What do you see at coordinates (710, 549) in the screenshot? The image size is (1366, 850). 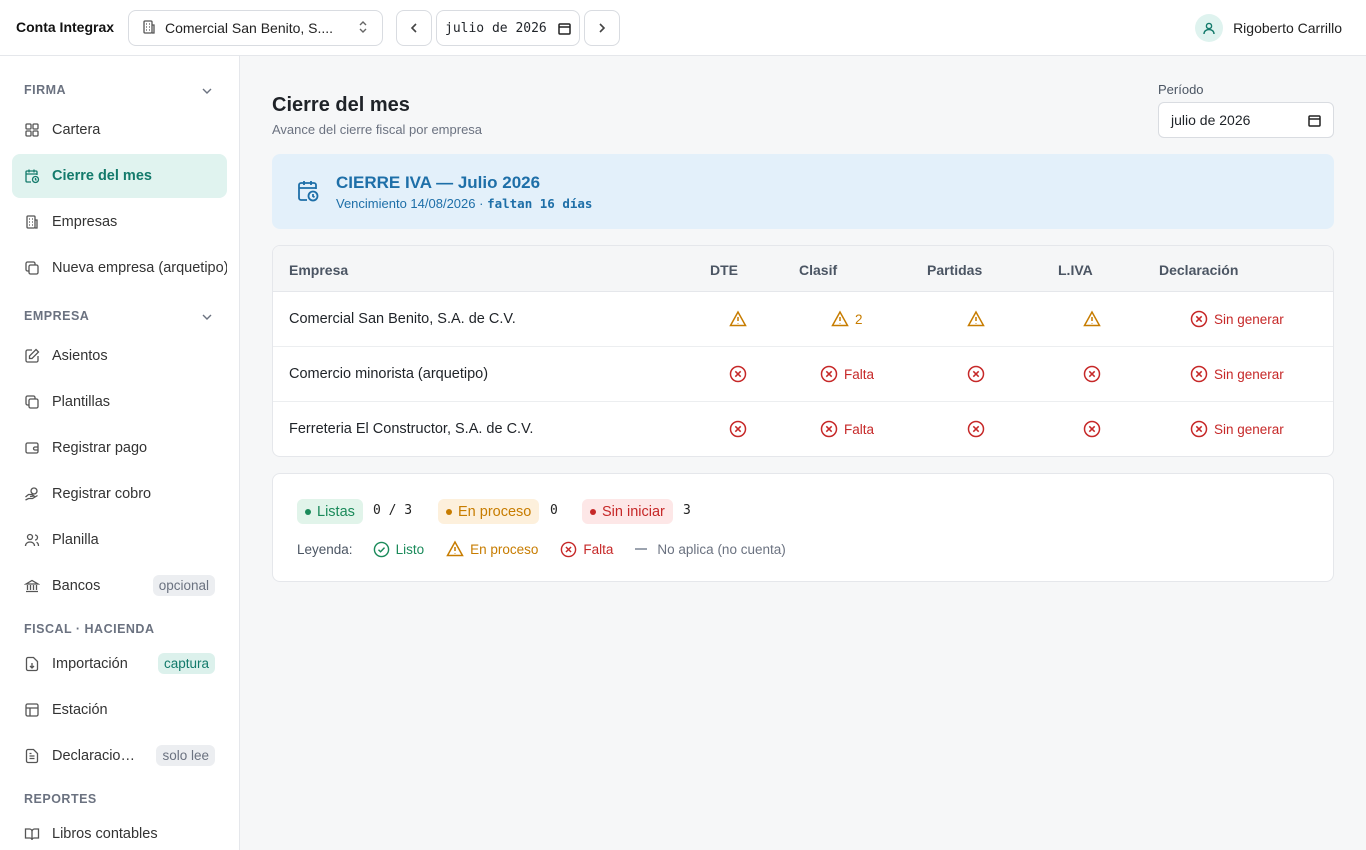 I see `legend-item-no-aplica: No aplica (no cuenta)` at bounding box center [710, 549].